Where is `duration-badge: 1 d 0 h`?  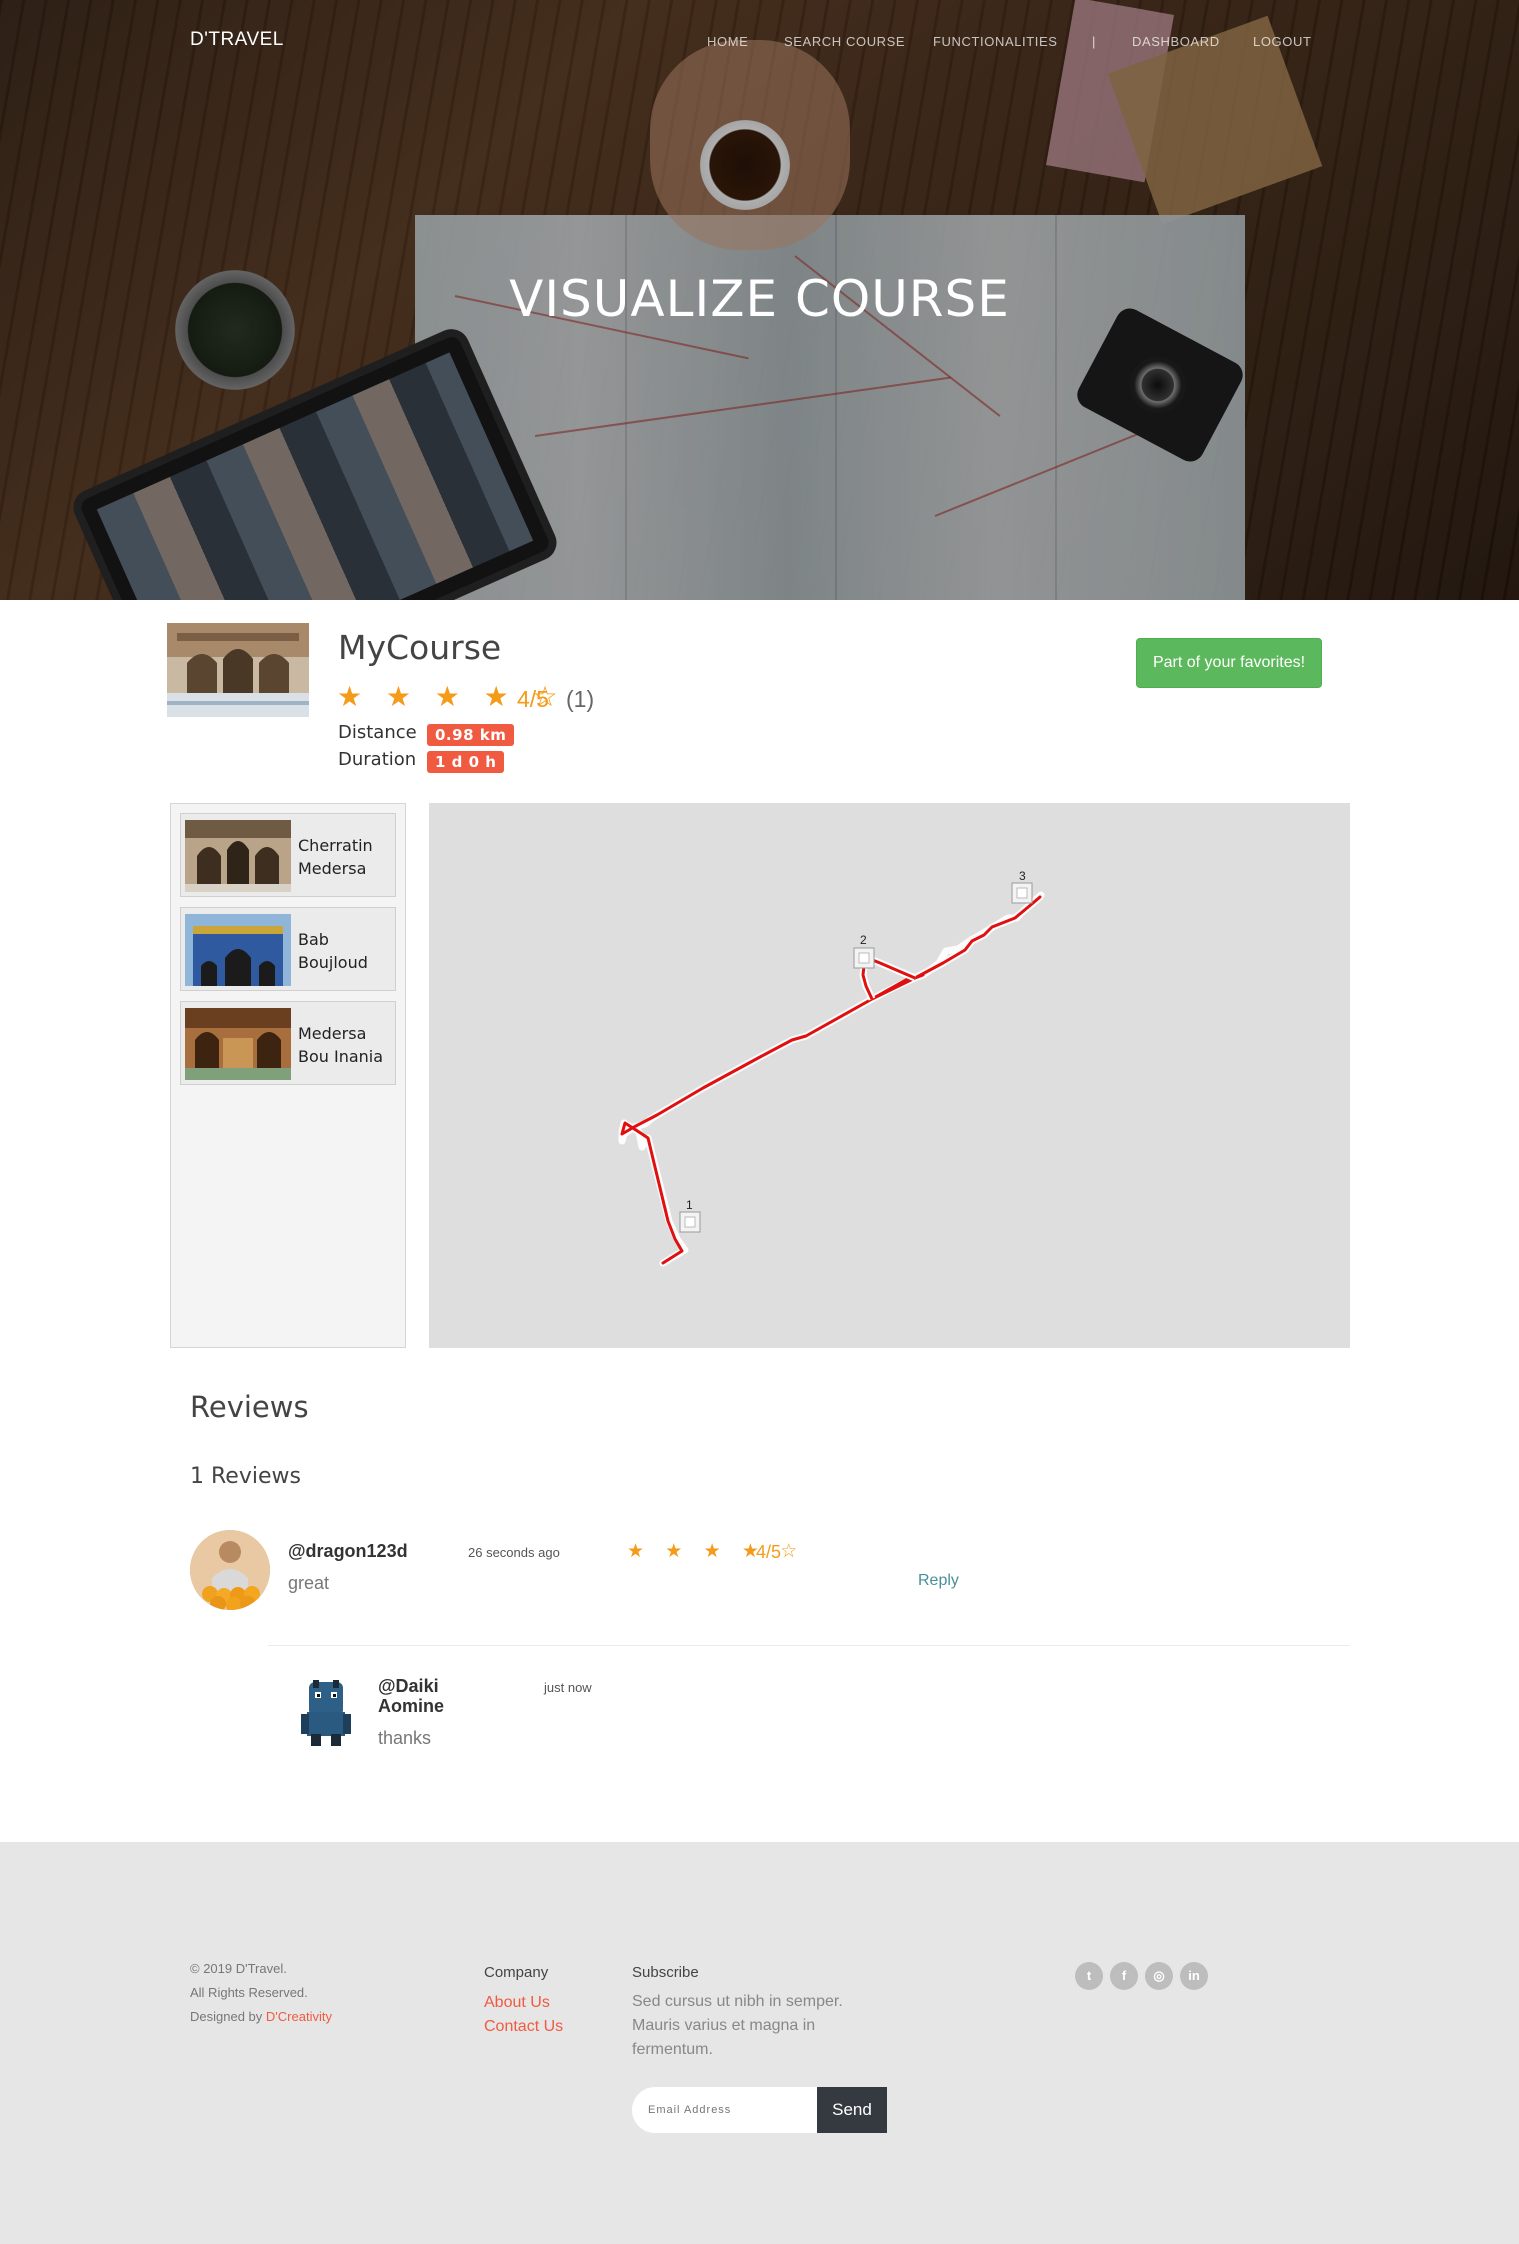 duration-badge: 1 d 0 h is located at coordinates (466, 762).